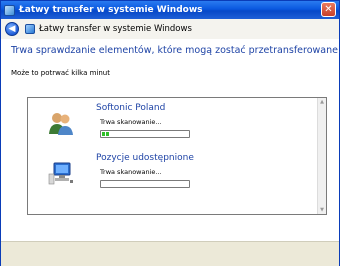  What do you see at coordinates (322, 210) in the screenshot?
I see `scroll-down-icon: ▼` at bounding box center [322, 210].